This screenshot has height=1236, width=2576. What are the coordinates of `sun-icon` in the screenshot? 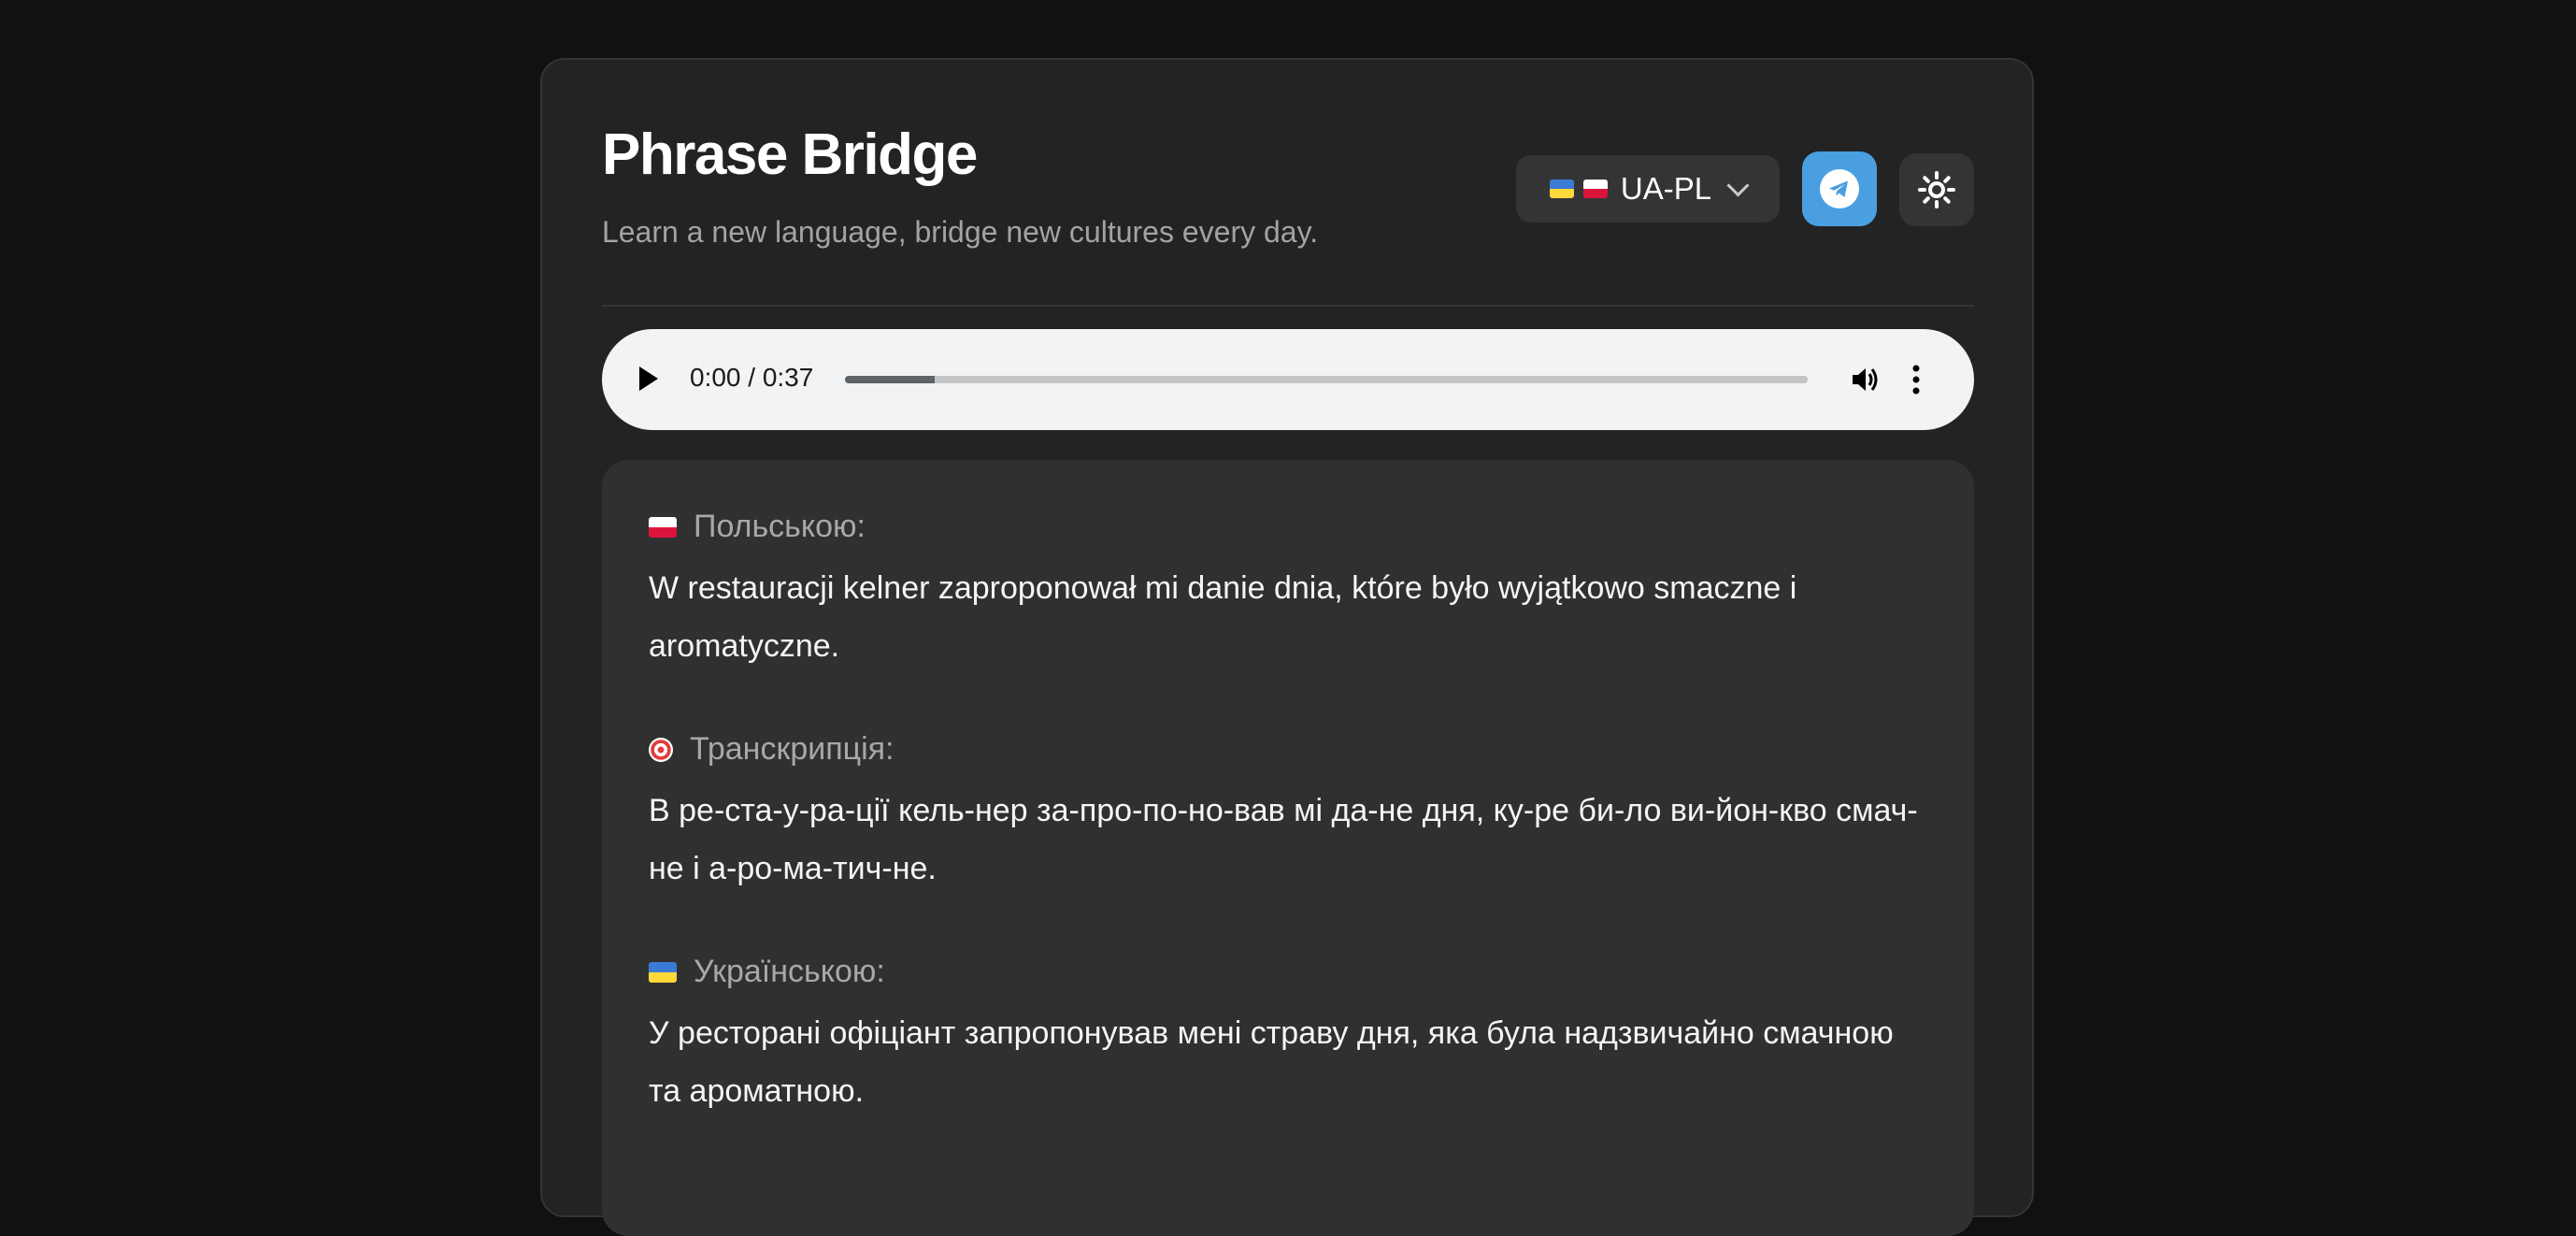 It's located at (1936, 189).